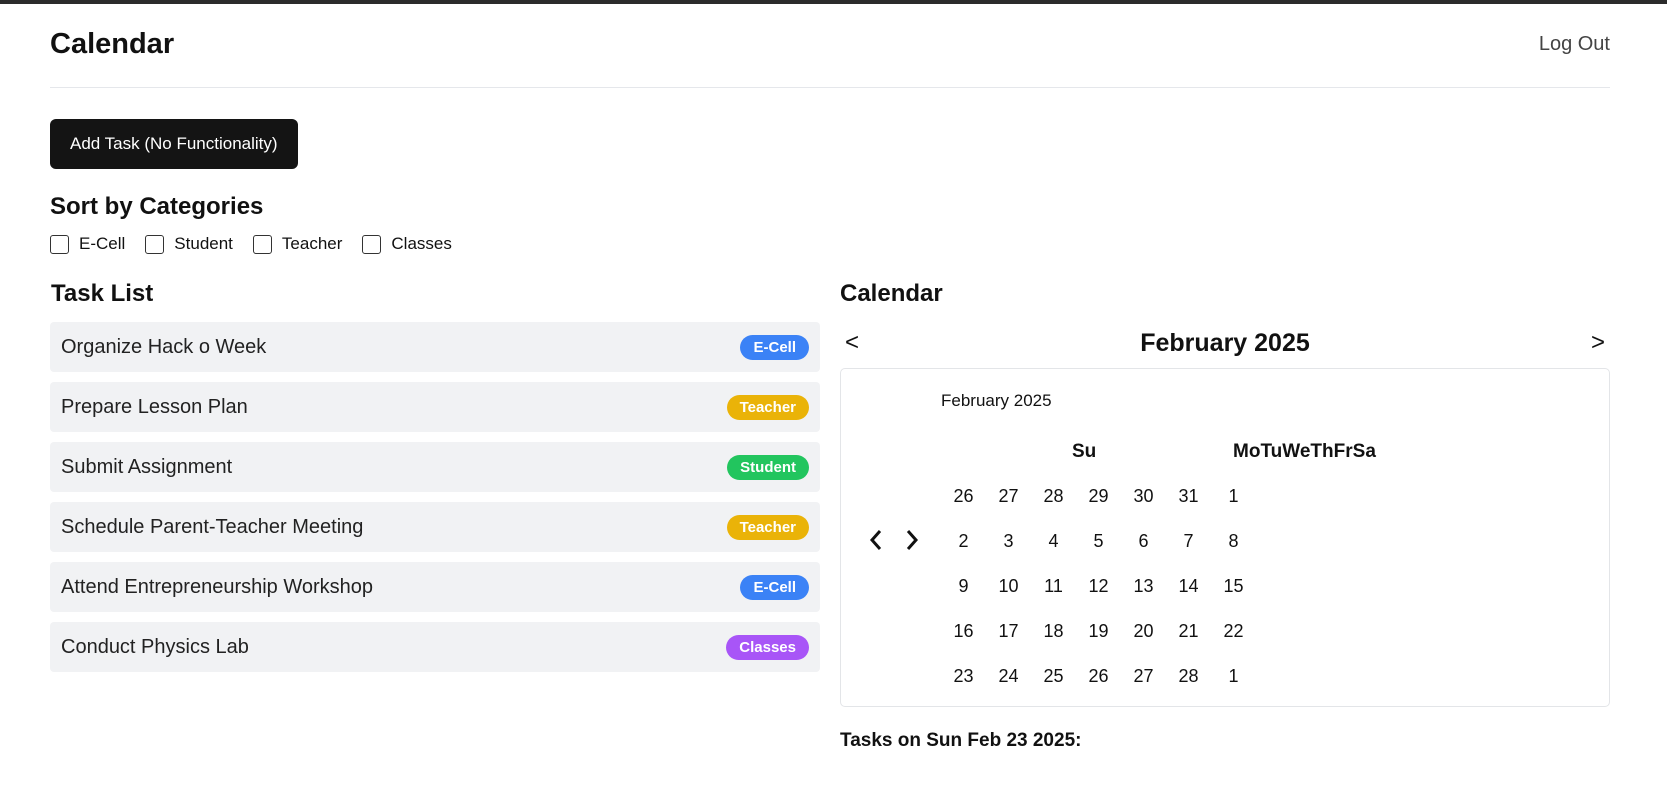 The height and width of the screenshot is (803, 1667). I want to click on day-cell: 21, so click(1188, 631).